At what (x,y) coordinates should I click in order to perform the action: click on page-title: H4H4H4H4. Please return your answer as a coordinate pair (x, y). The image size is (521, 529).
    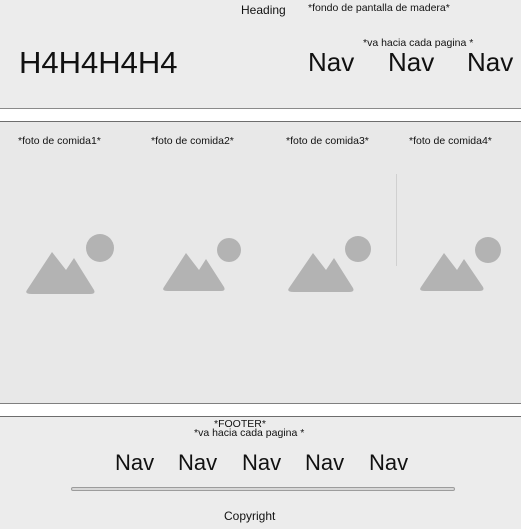
    Looking at the image, I should click on (98, 62).